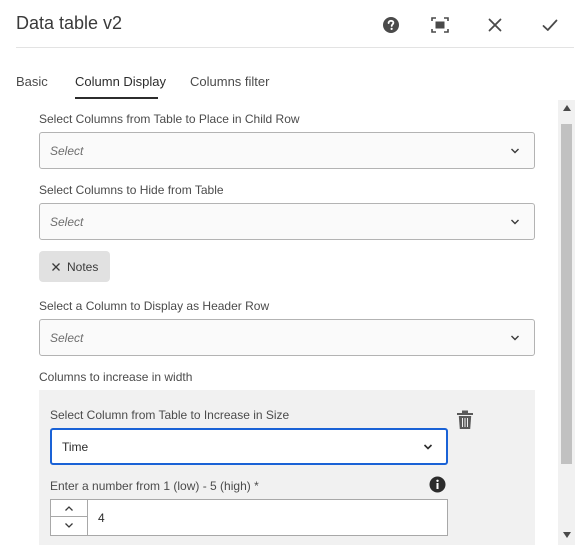 This screenshot has height=557, width=588. I want to click on increase-column-select: Time, so click(249, 446).